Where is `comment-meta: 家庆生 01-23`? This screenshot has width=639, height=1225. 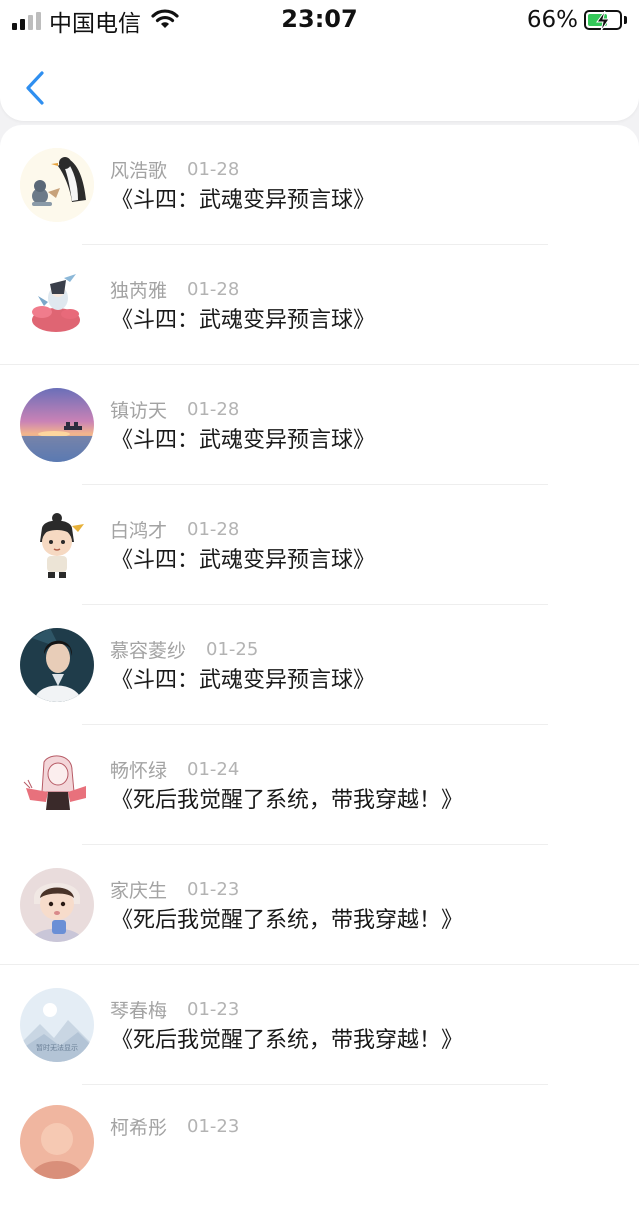
comment-meta: 家庆生 01-23 is located at coordinates (175, 889).